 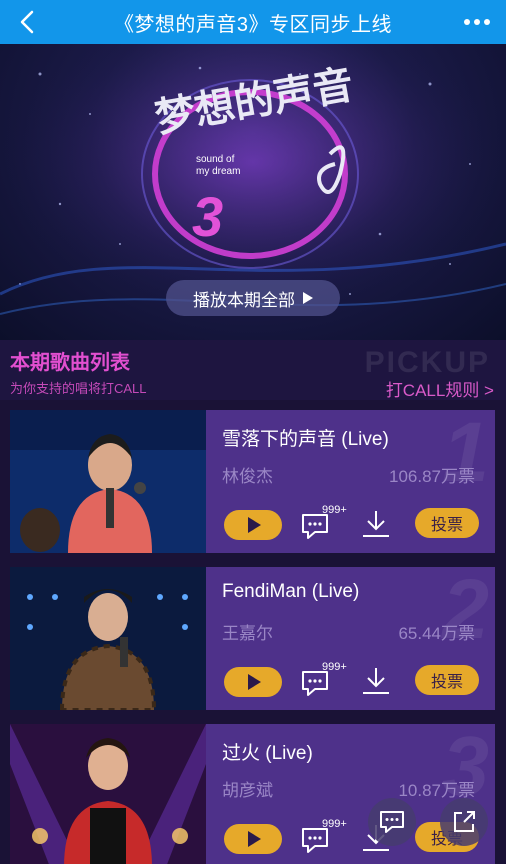 I want to click on message-icon, so click(x=392, y=822).